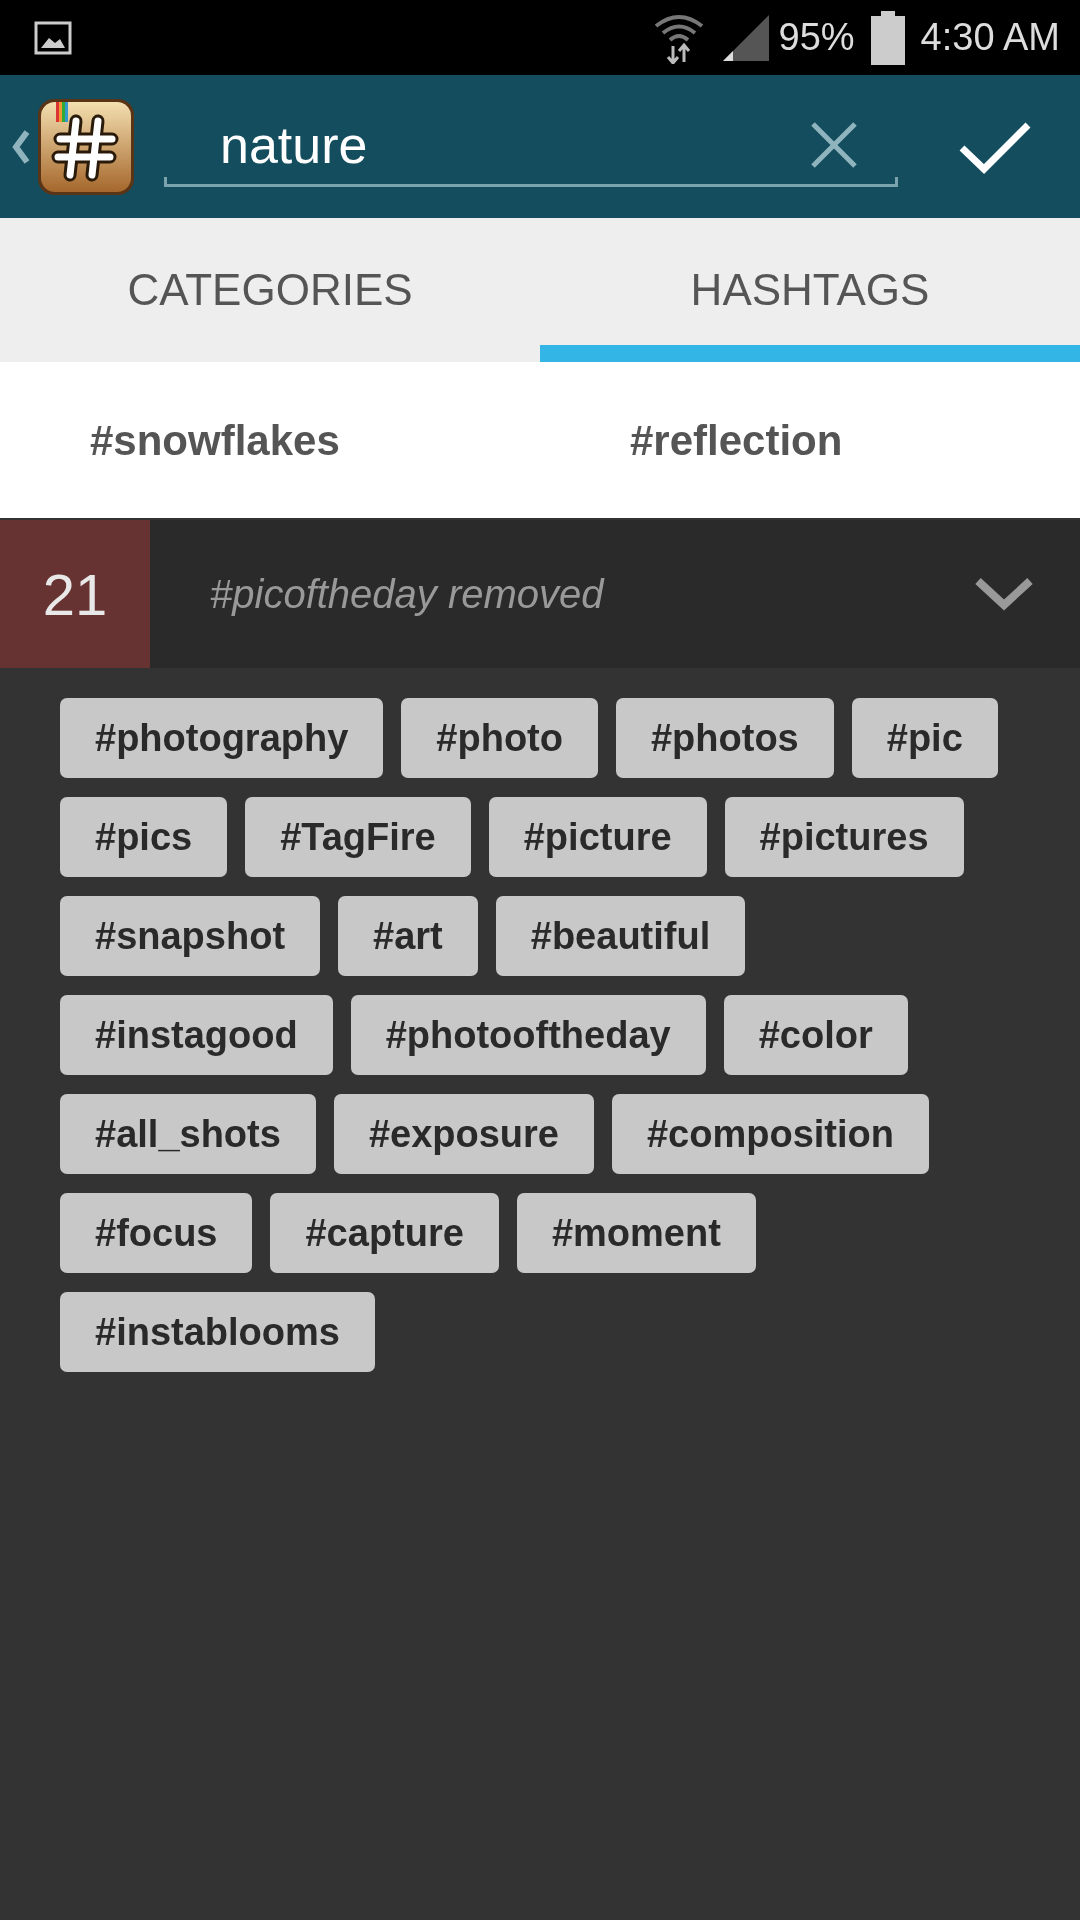 The width and height of the screenshot is (1080, 1920). Describe the element at coordinates (86, 146) in the screenshot. I see `hashtag-logo-icon` at that location.